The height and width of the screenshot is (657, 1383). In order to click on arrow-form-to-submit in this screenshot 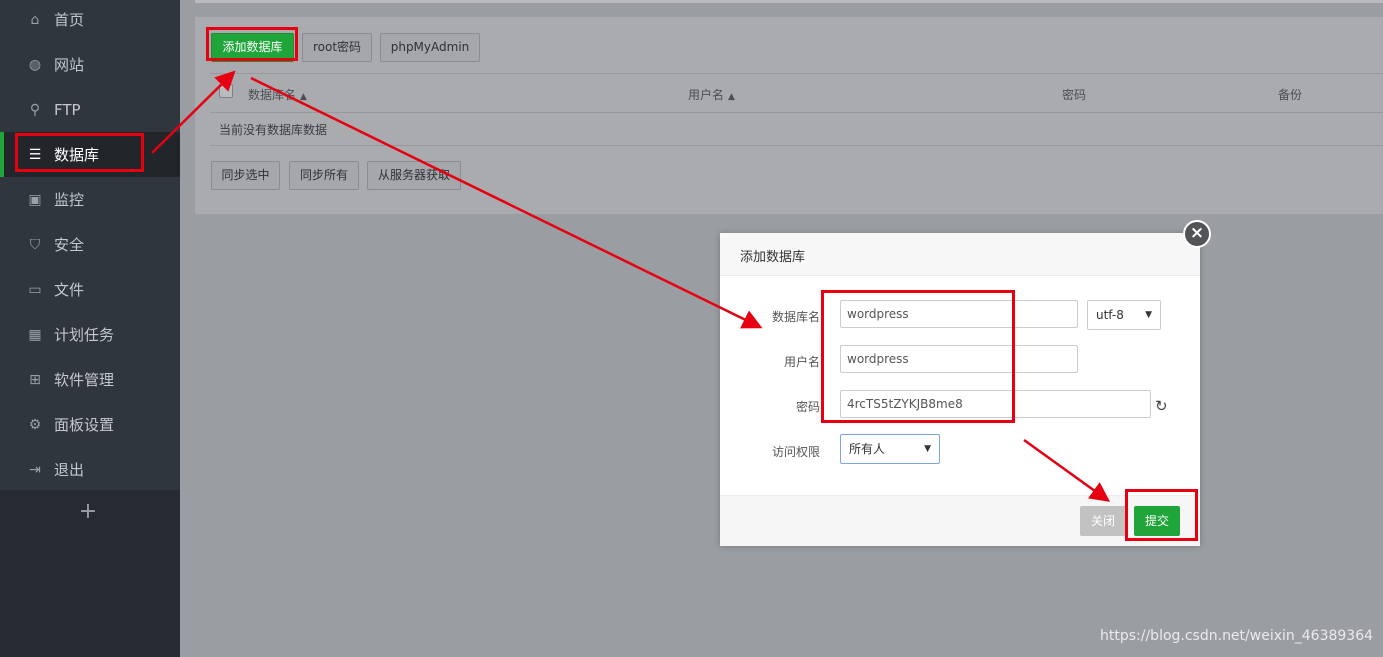, I will do `click(1067, 470)`.